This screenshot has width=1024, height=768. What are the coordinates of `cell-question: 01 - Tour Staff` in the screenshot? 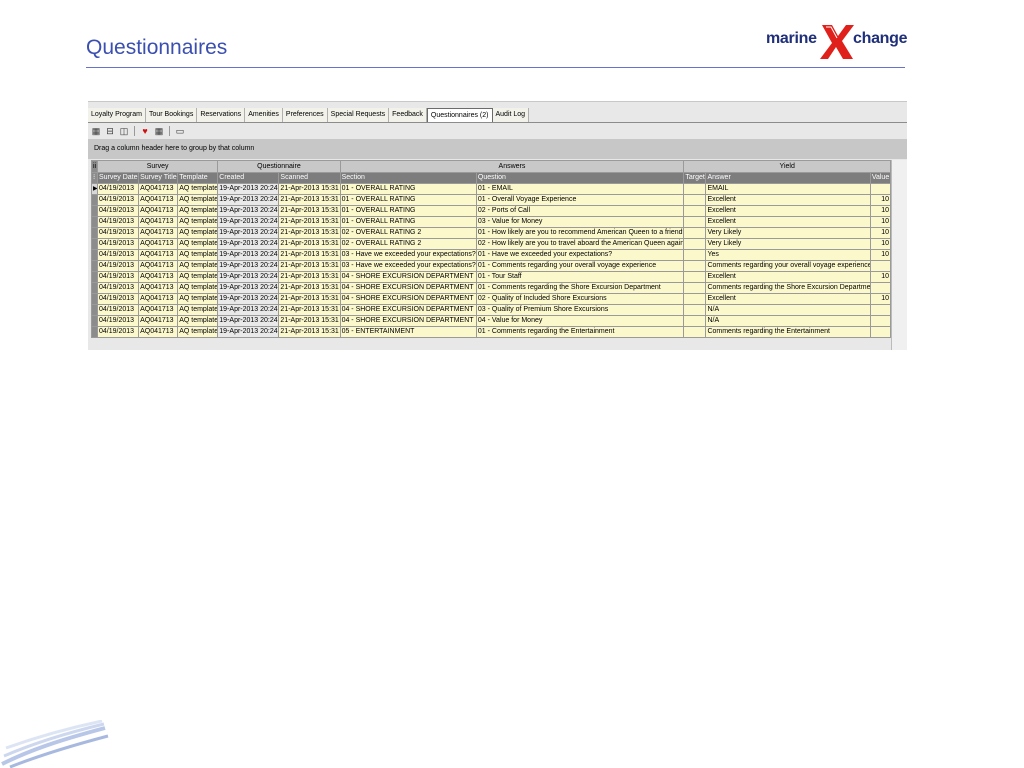 It's located at (580, 277).